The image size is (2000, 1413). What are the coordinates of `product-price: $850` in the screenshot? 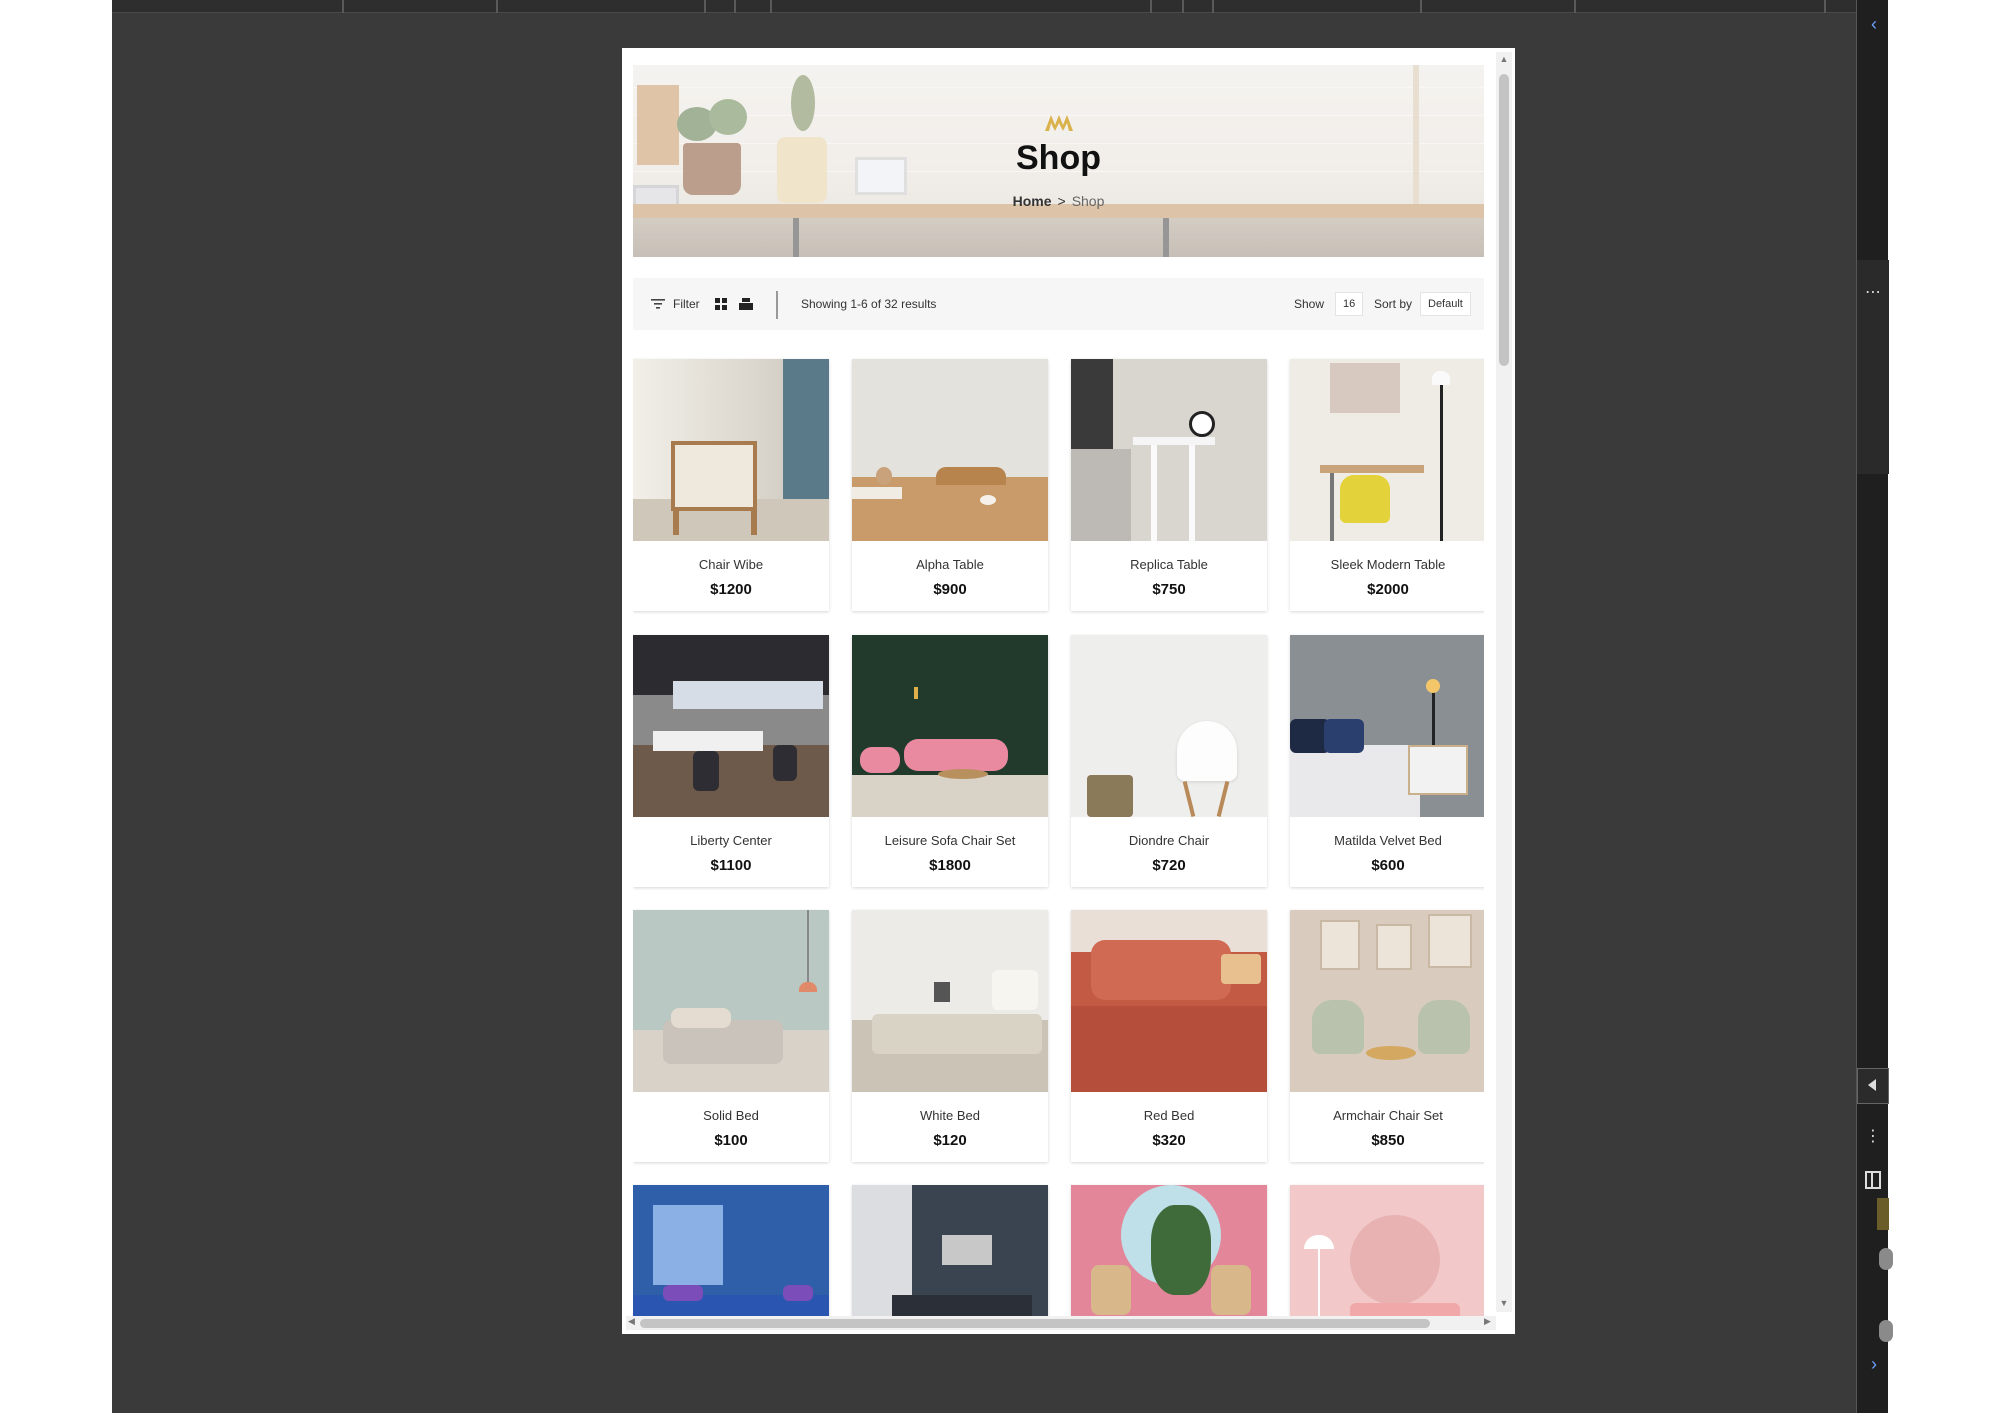 It's located at (1388, 1140).